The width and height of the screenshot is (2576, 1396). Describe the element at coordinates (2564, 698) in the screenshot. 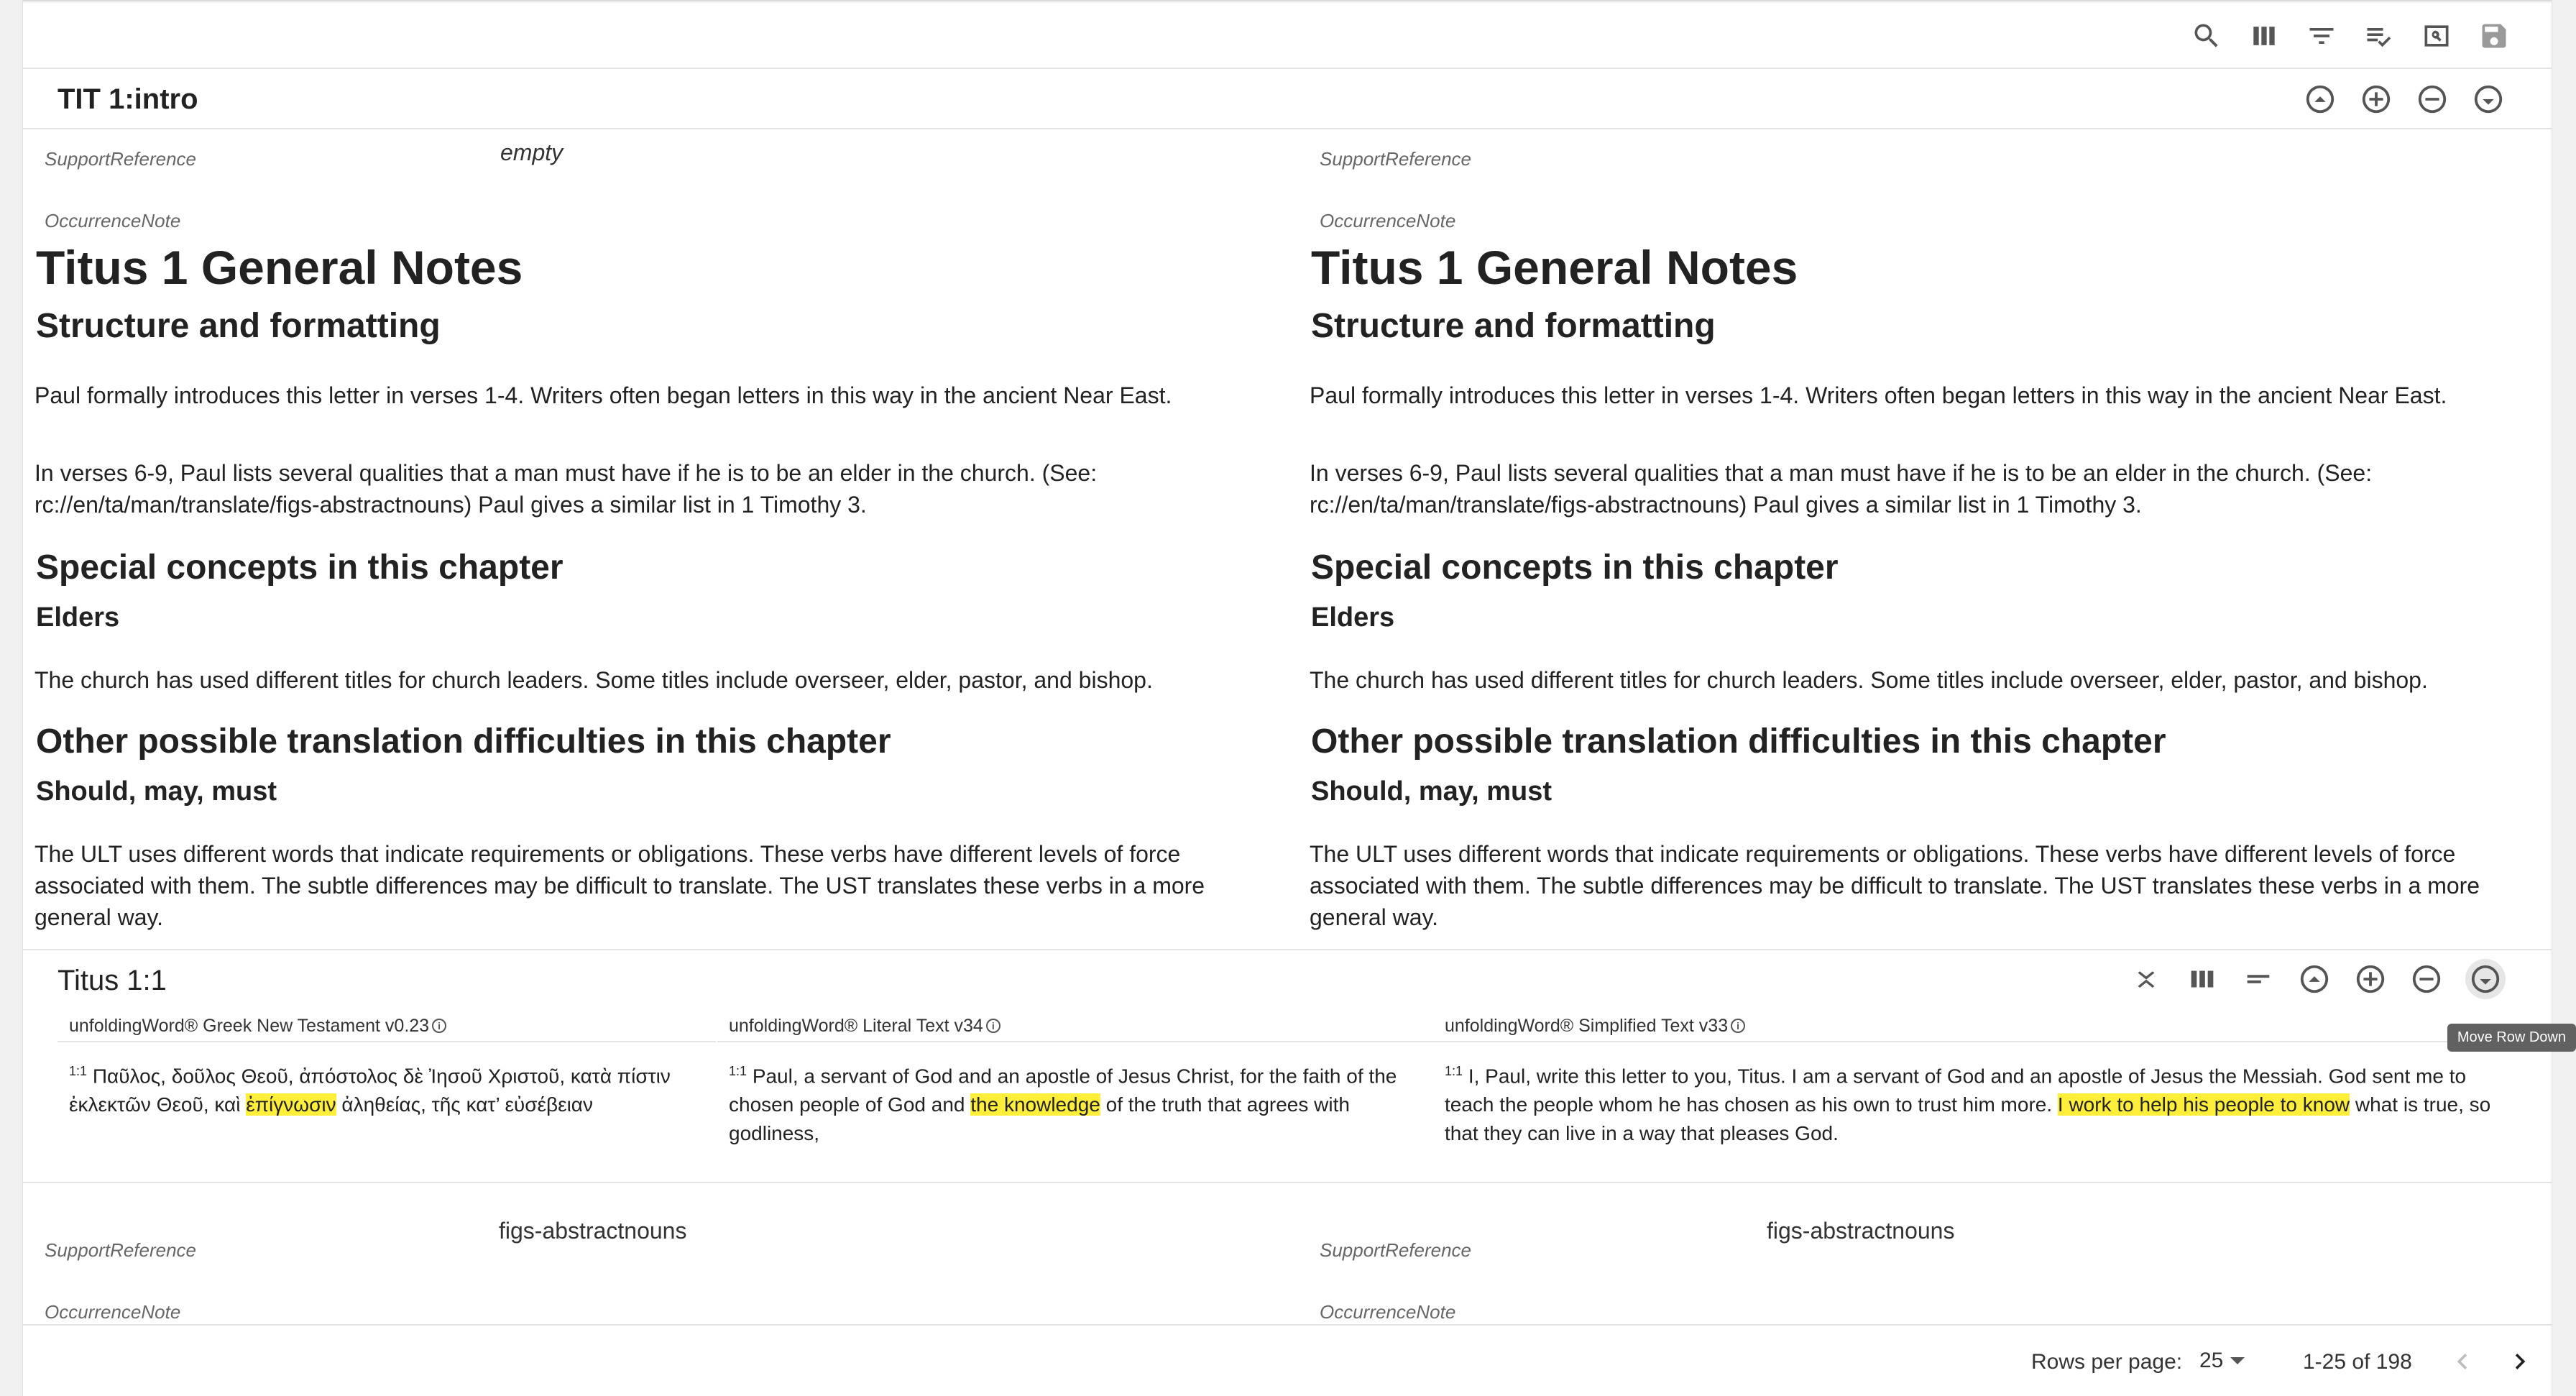

I see `right-gutter` at that location.